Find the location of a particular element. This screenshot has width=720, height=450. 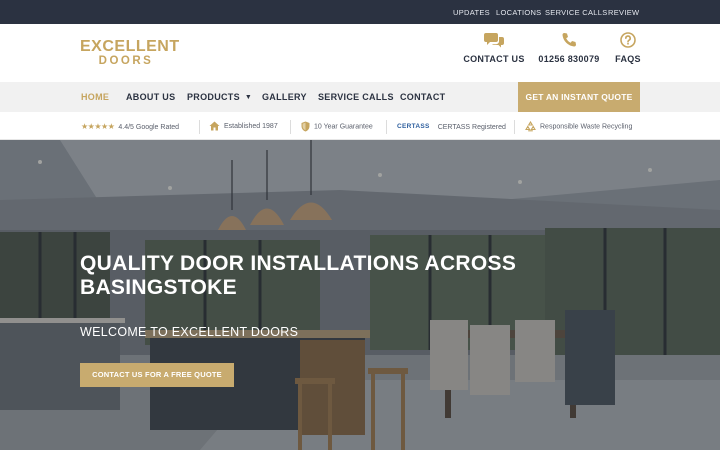

logo-text-bottom: DOORS is located at coordinates (126, 61).